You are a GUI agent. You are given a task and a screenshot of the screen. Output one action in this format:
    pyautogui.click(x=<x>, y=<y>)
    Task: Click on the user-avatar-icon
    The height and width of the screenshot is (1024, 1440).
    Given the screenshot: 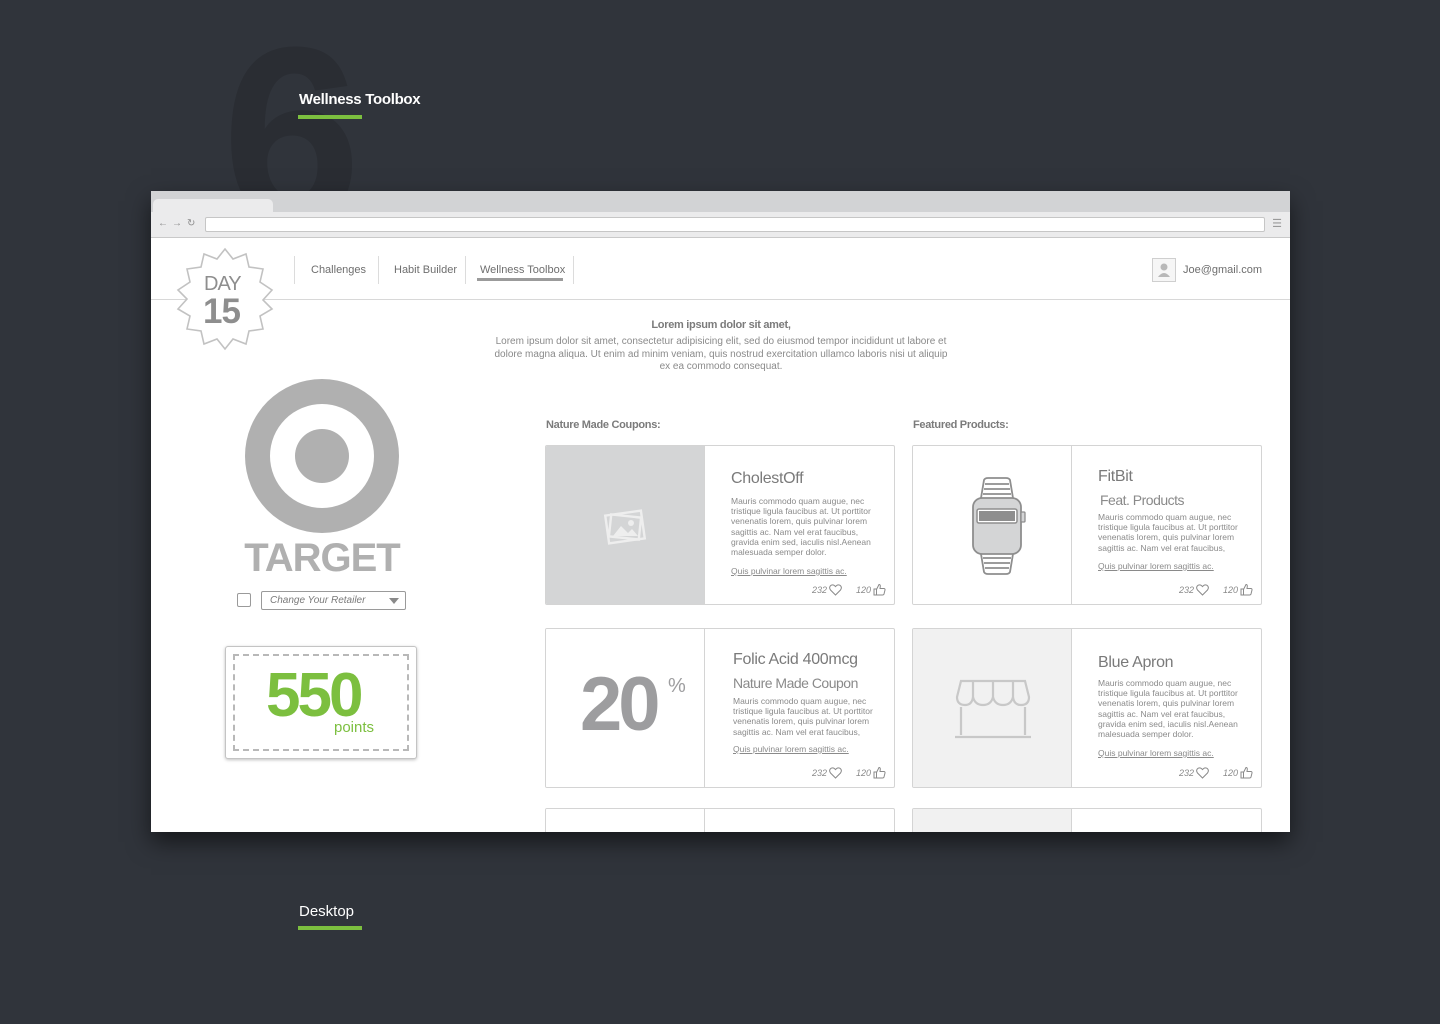 What is the action you would take?
    pyautogui.click(x=1164, y=270)
    